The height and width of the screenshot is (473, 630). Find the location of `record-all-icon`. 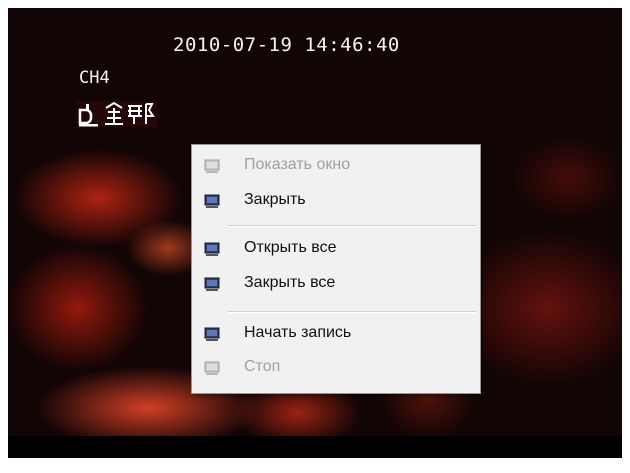

record-all-icon is located at coordinates (117, 114).